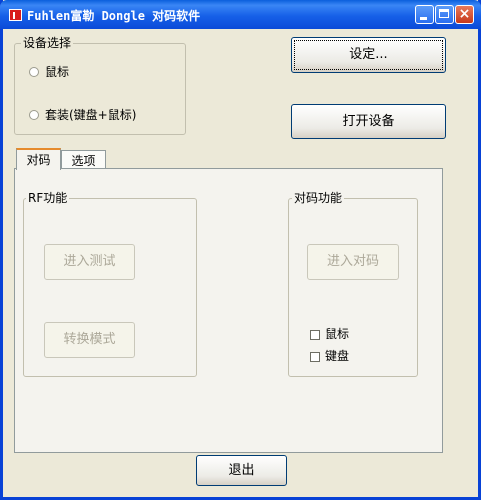 The height and width of the screenshot is (500, 481). What do you see at coordinates (47, 43) in the screenshot?
I see `device-select-legend: 设备选择` at bounding box center [47, 43].